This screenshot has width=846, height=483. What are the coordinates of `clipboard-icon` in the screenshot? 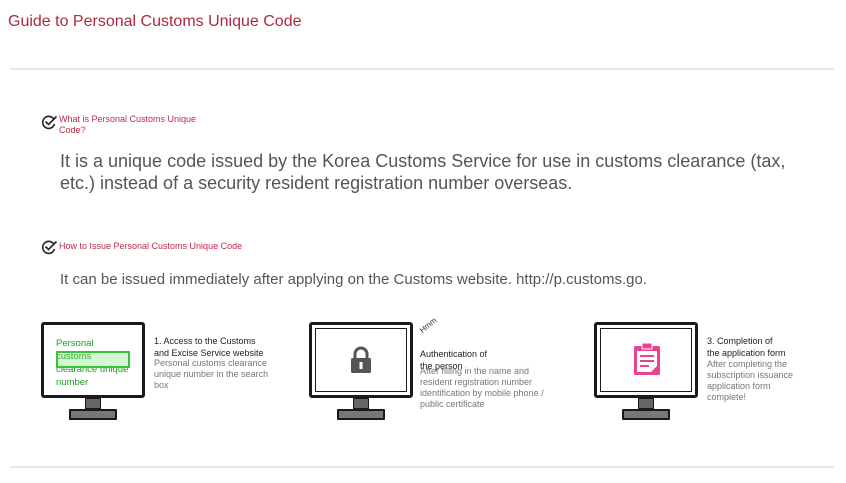 It's located at (647, 358).